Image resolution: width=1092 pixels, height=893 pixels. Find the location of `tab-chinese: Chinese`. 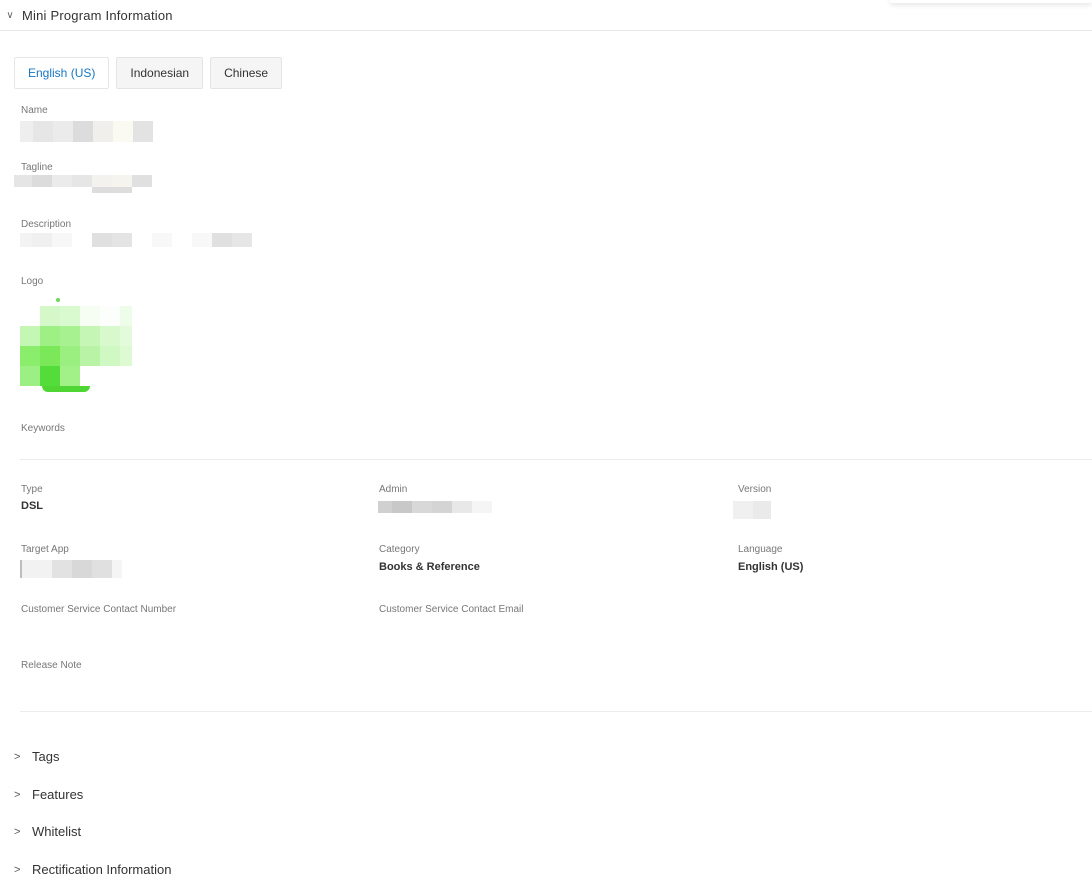

tab-chinese: Chinese is located at coordinates (246, 73).